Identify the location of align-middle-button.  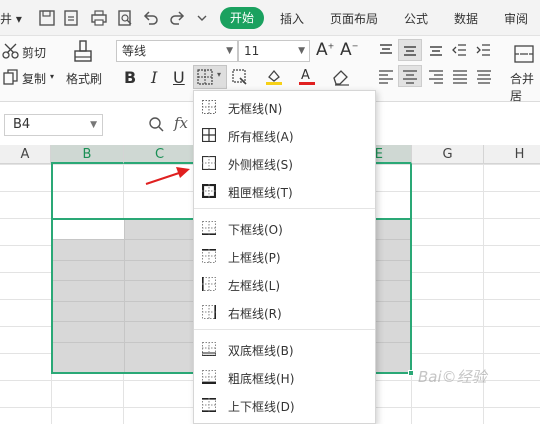
(410, 50).